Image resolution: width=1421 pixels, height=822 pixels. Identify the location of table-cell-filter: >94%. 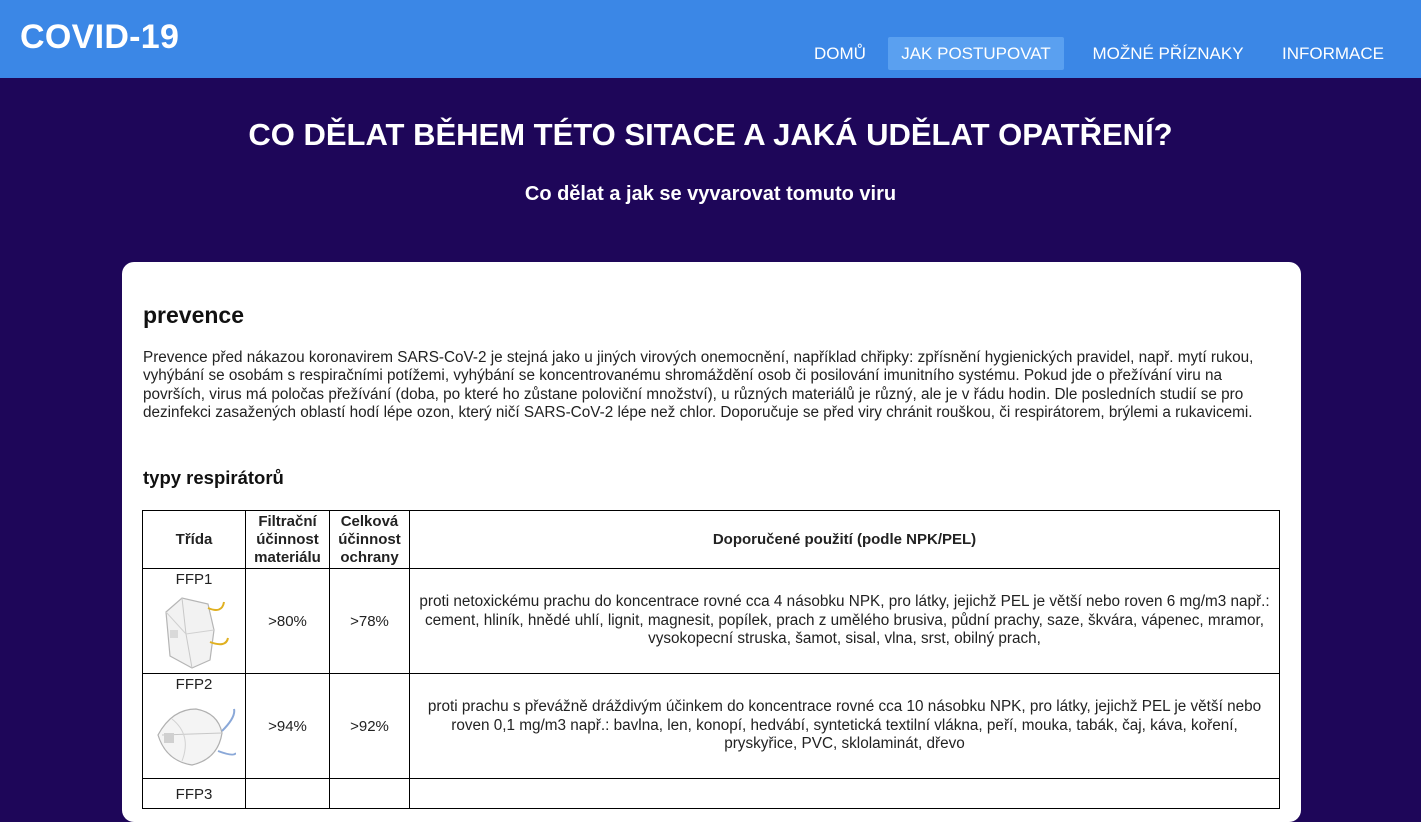
(287, 726).